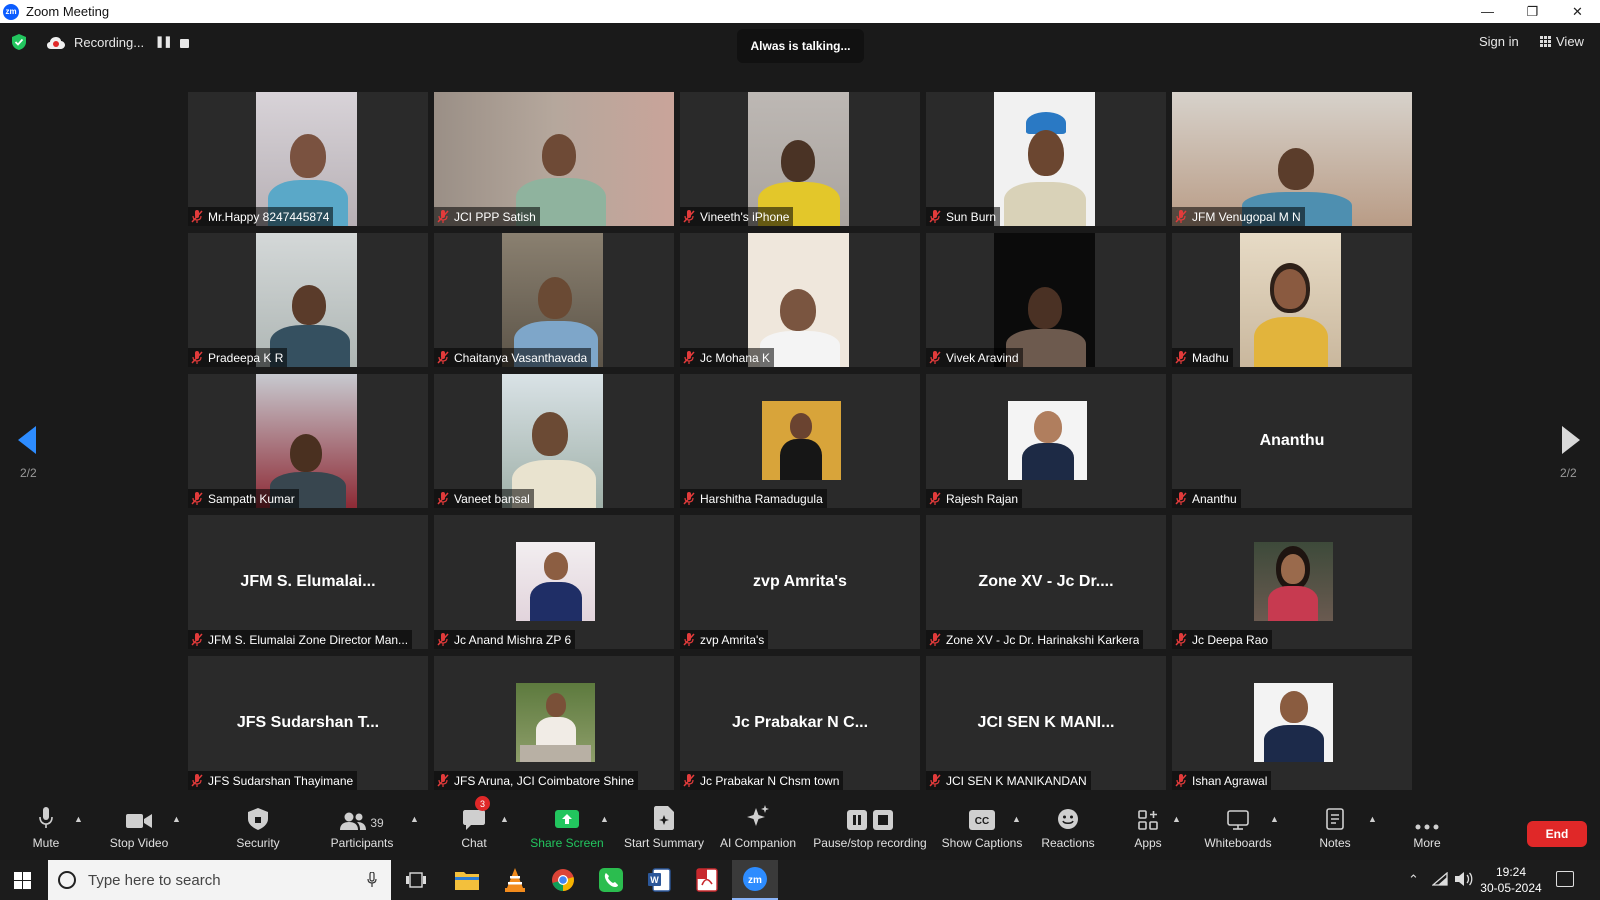 The image size is (1600, 900). Describe the element at coordinates (1562, 41) in the screenshot. I see `view-button: View` at that location.